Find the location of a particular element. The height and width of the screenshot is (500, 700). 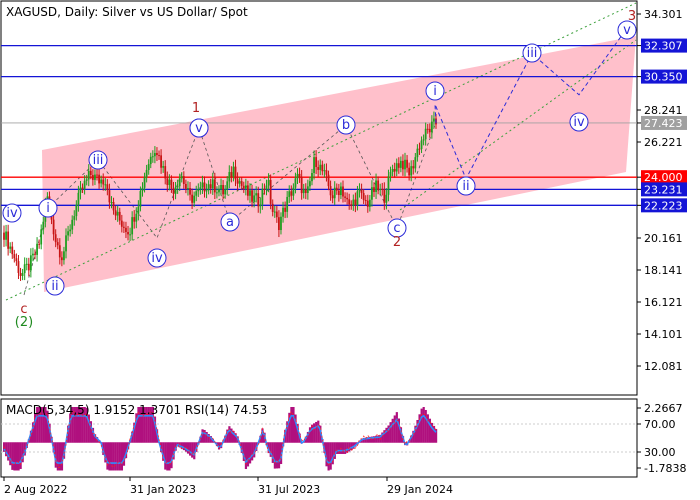

time-tick-label: 2 Aug 2022 is located at coordinates (35, 489).